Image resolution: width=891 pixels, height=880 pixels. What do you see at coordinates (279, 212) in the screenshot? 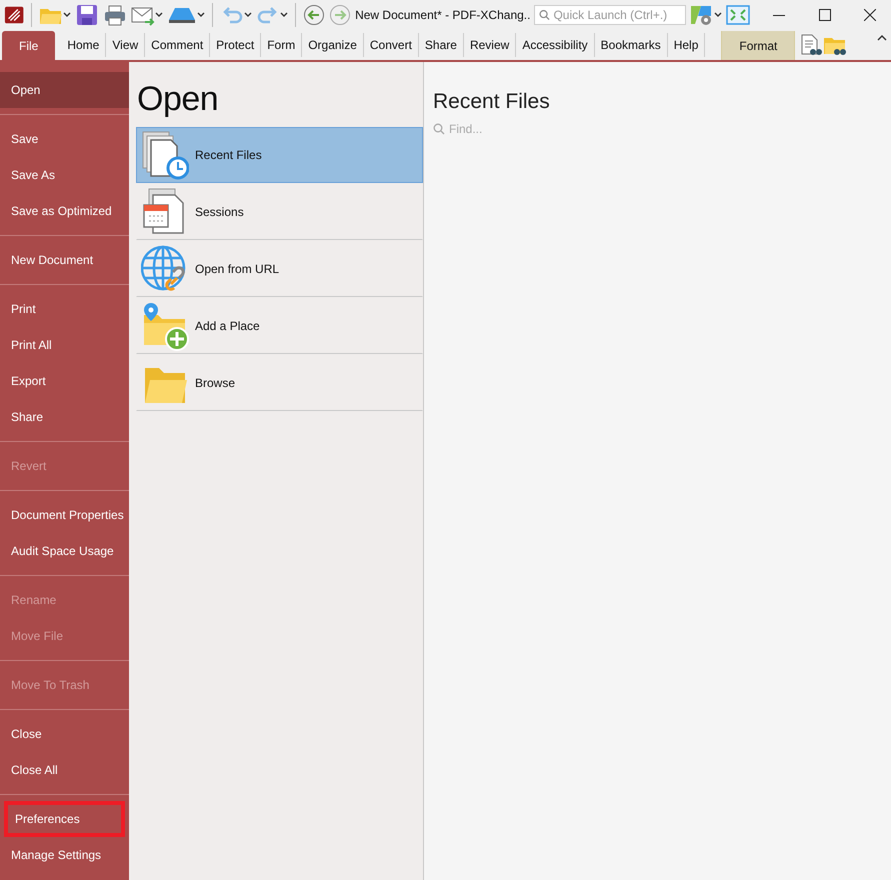
I see `open-option: Sessions` at bounding box center [279, 212].